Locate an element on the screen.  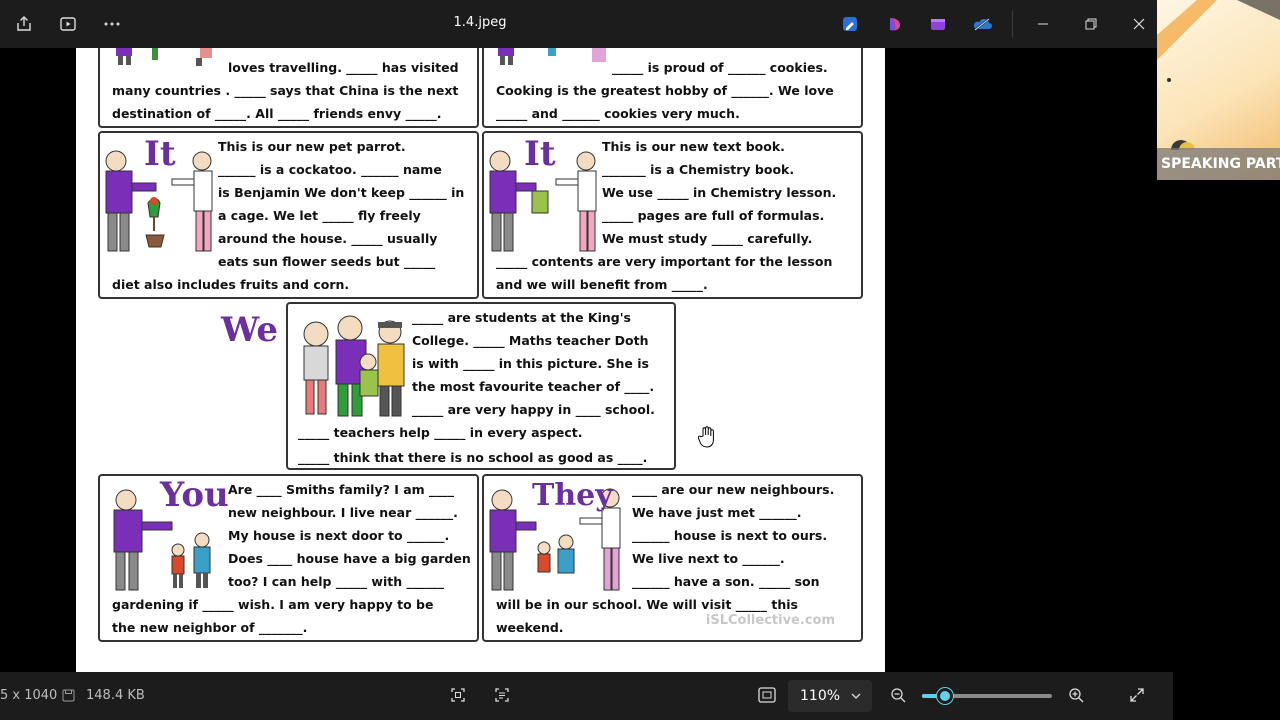
fit-to-window-icon is located at coordinates (767, 697).